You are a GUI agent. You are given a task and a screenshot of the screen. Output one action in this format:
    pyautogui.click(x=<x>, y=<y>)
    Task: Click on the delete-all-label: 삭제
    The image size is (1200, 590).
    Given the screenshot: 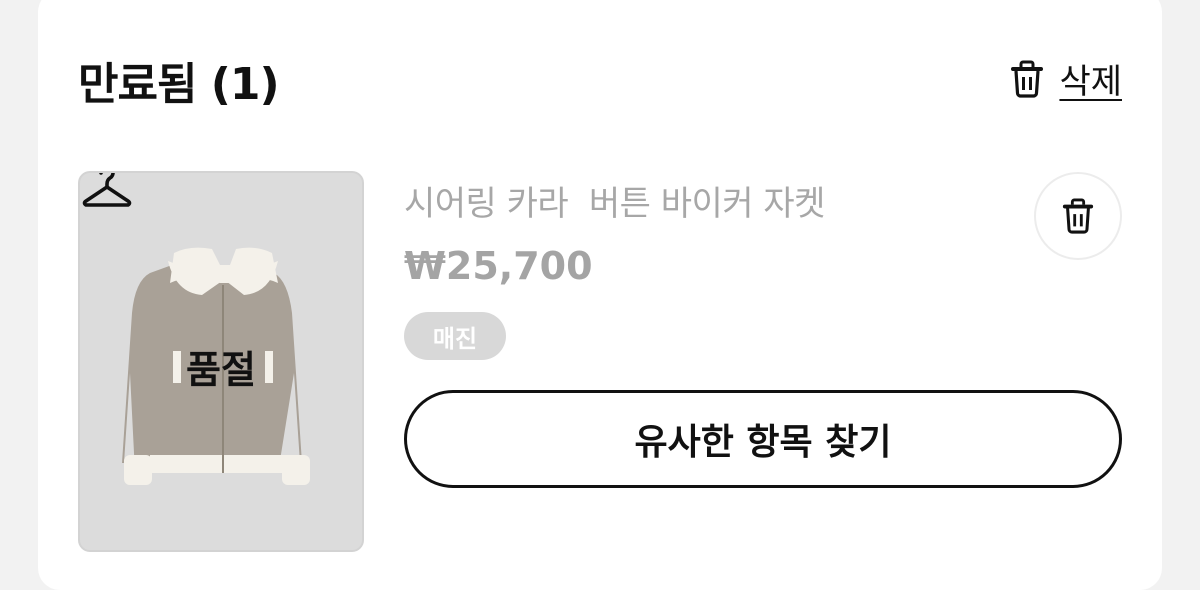 What is the action you would take?
    pyautogui.click(x=1090, y=82)
    